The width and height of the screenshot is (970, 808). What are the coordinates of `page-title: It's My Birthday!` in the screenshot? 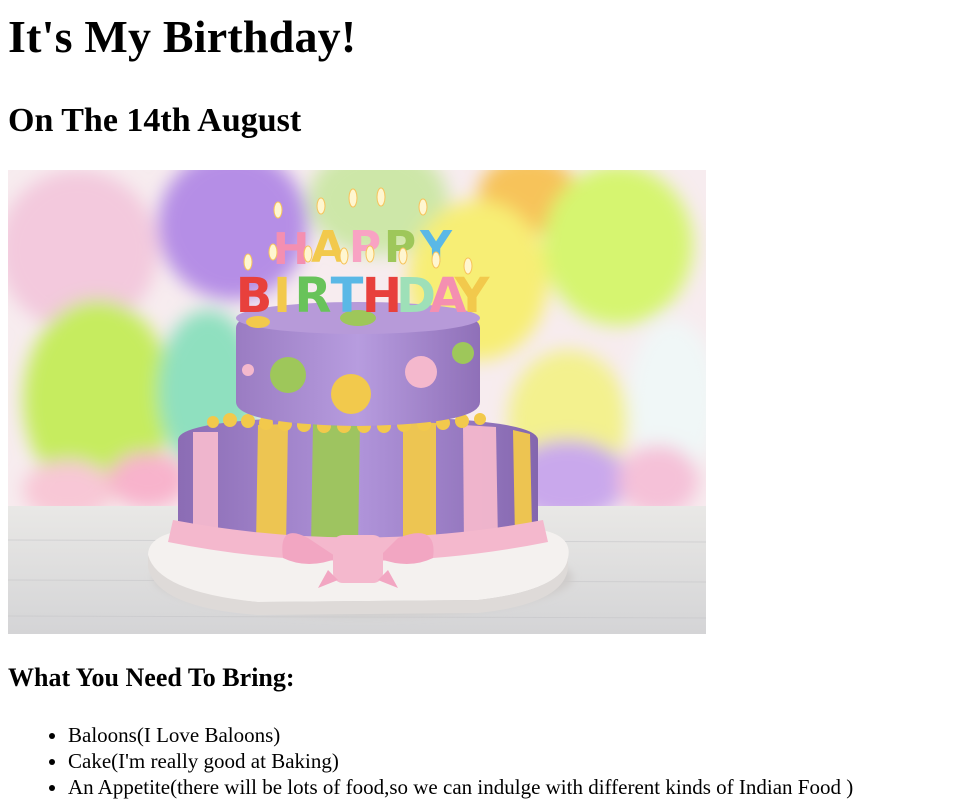 It's located at (182, 36).